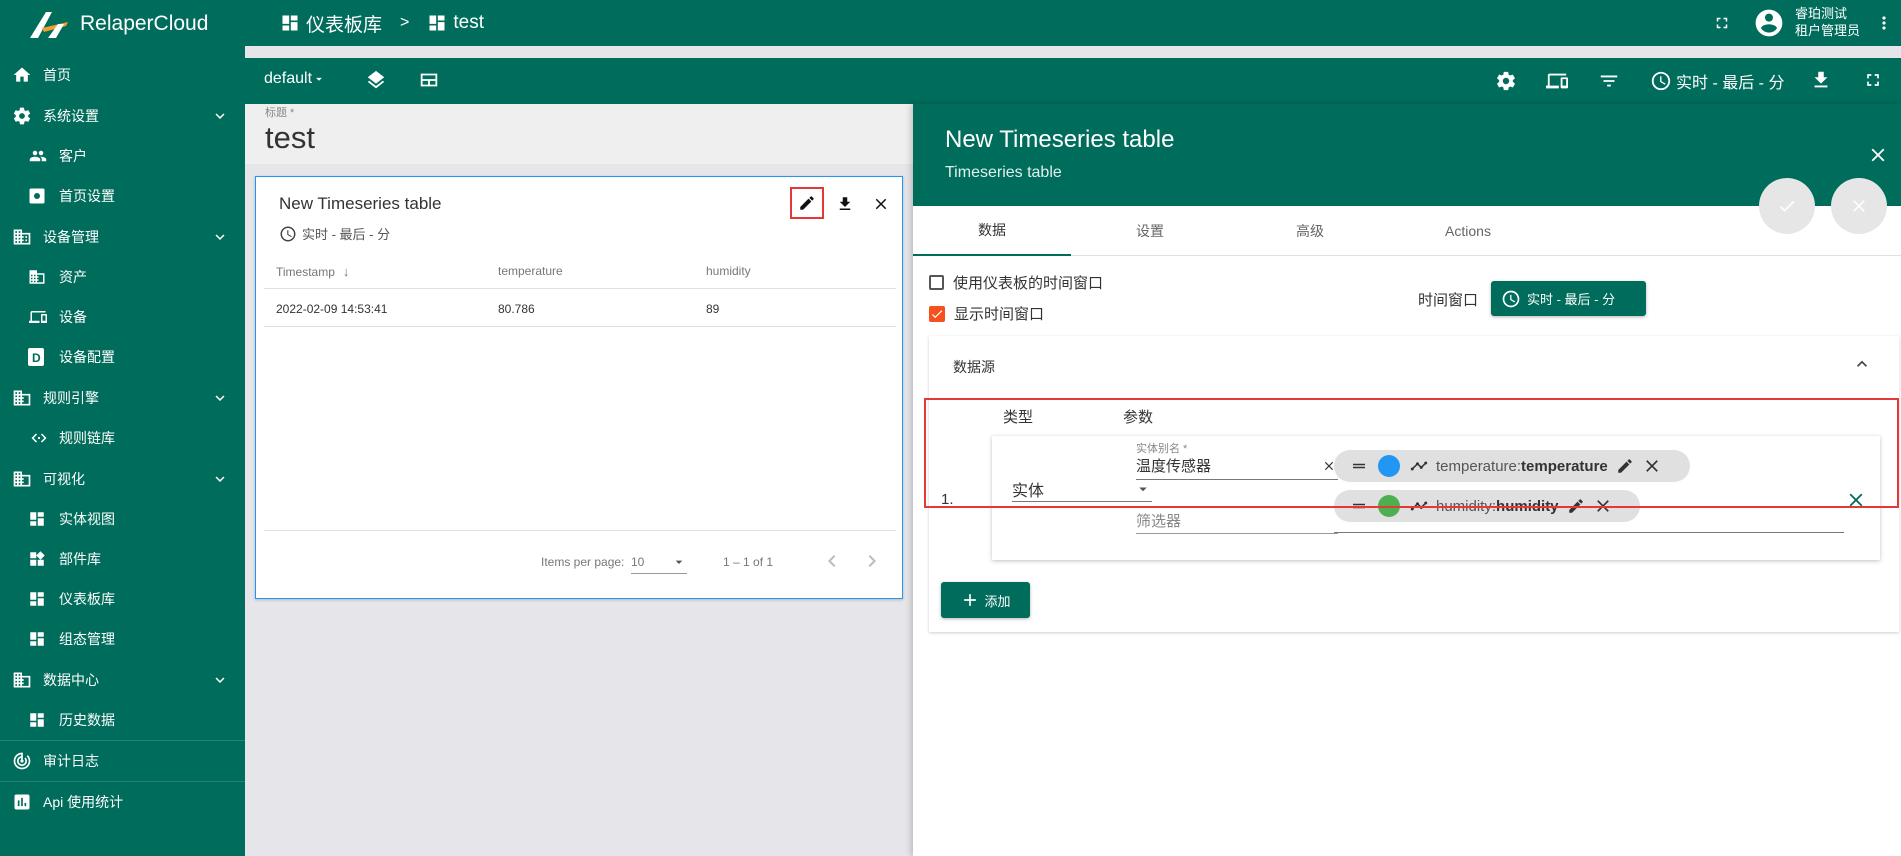 Image resolution: width=1901 pixels, height=856 pixels. I want to click on more-vert-icon, so click(1884, 23).